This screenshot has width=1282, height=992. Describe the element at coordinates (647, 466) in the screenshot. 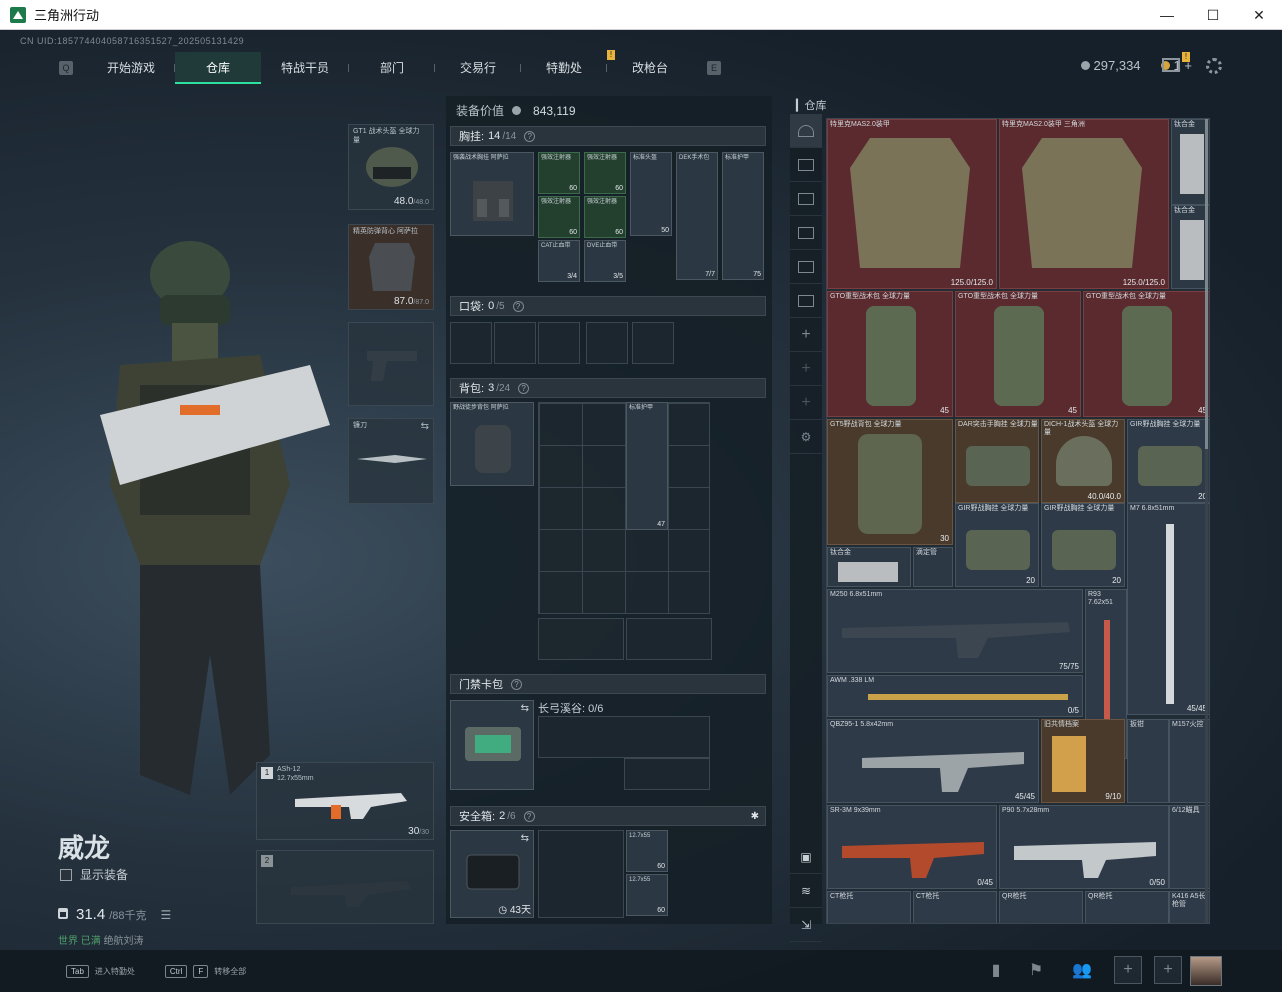

I see `backpack-item-armor-repair: 标准护甲 47` at that location.